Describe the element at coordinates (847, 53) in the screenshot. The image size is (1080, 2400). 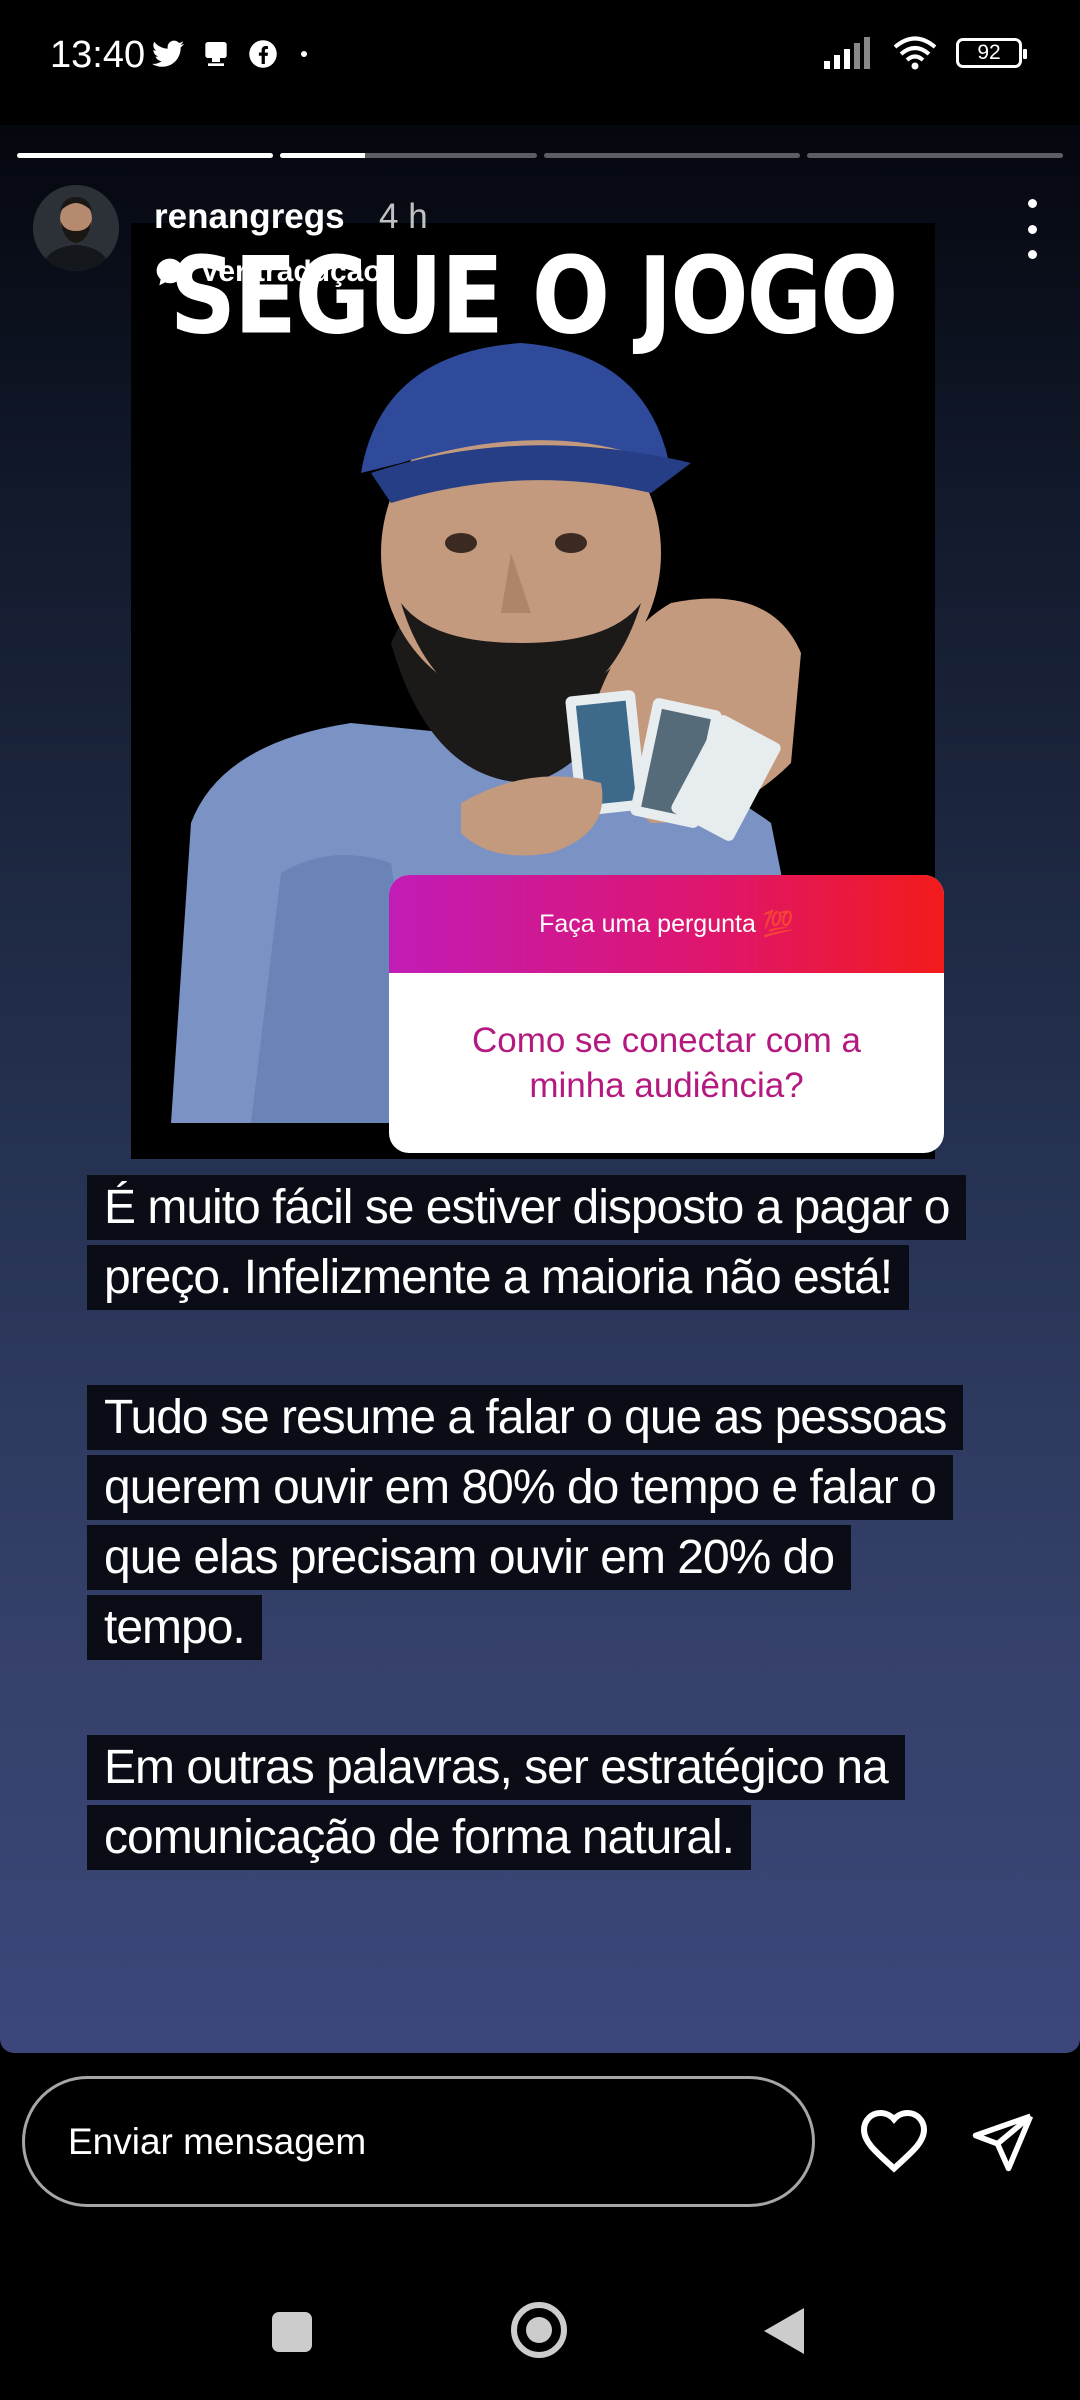
I see `signal-icon` at that location.